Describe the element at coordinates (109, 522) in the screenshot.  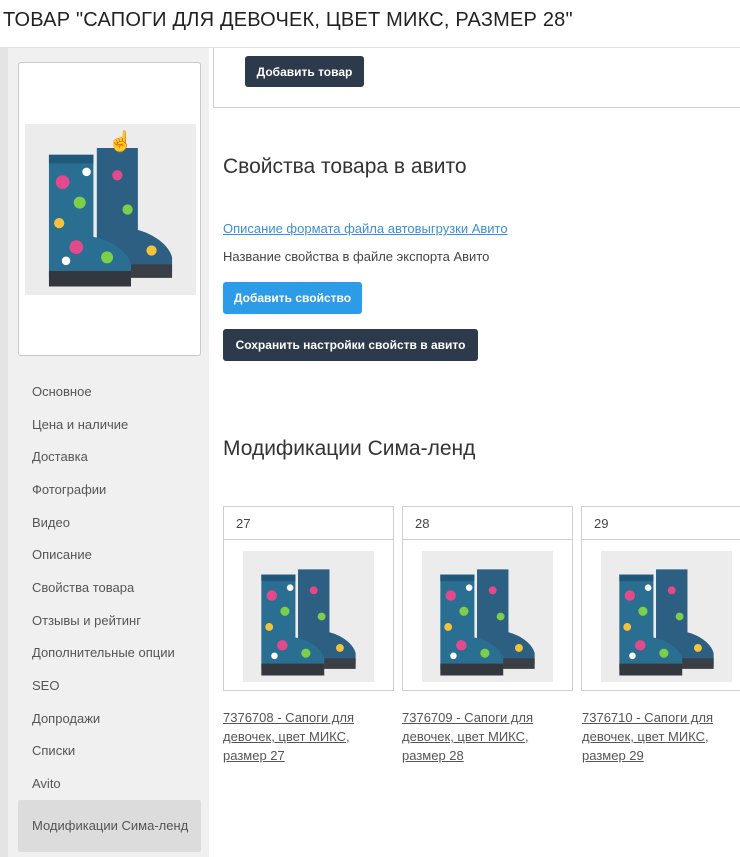
I see `sidebar-item-video: Видео` at that location.